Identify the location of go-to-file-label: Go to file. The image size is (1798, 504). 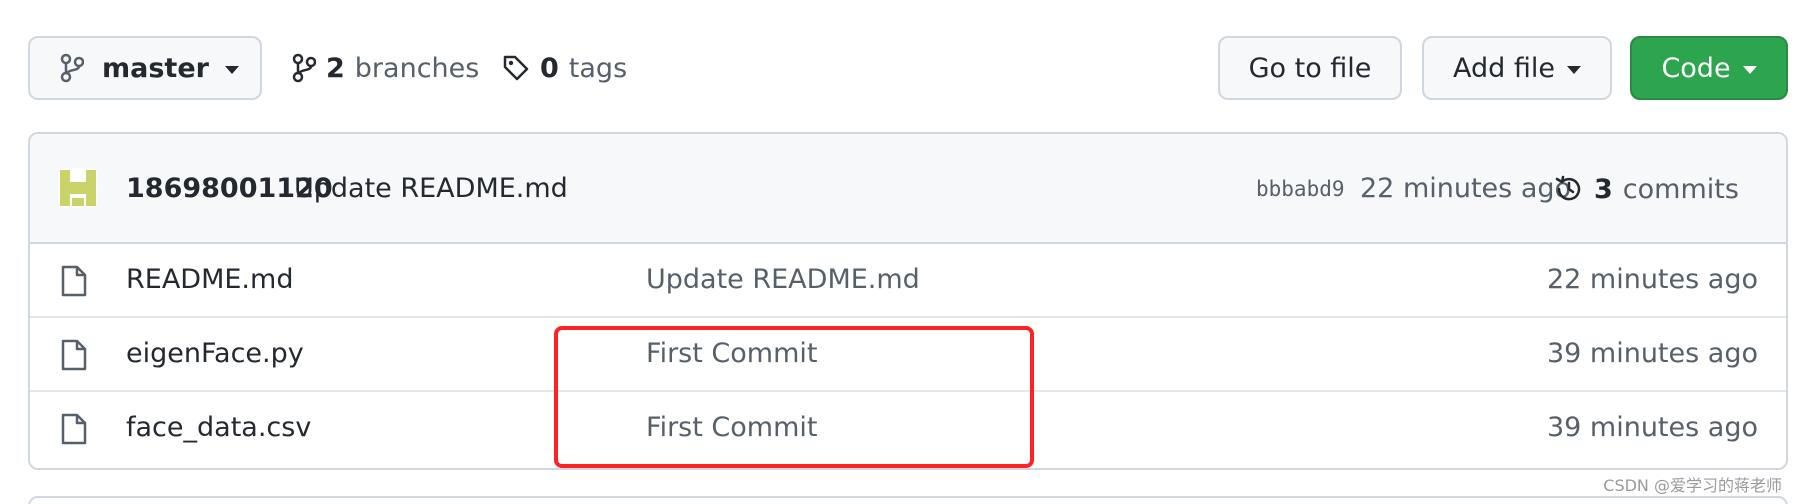
(1310, 68).